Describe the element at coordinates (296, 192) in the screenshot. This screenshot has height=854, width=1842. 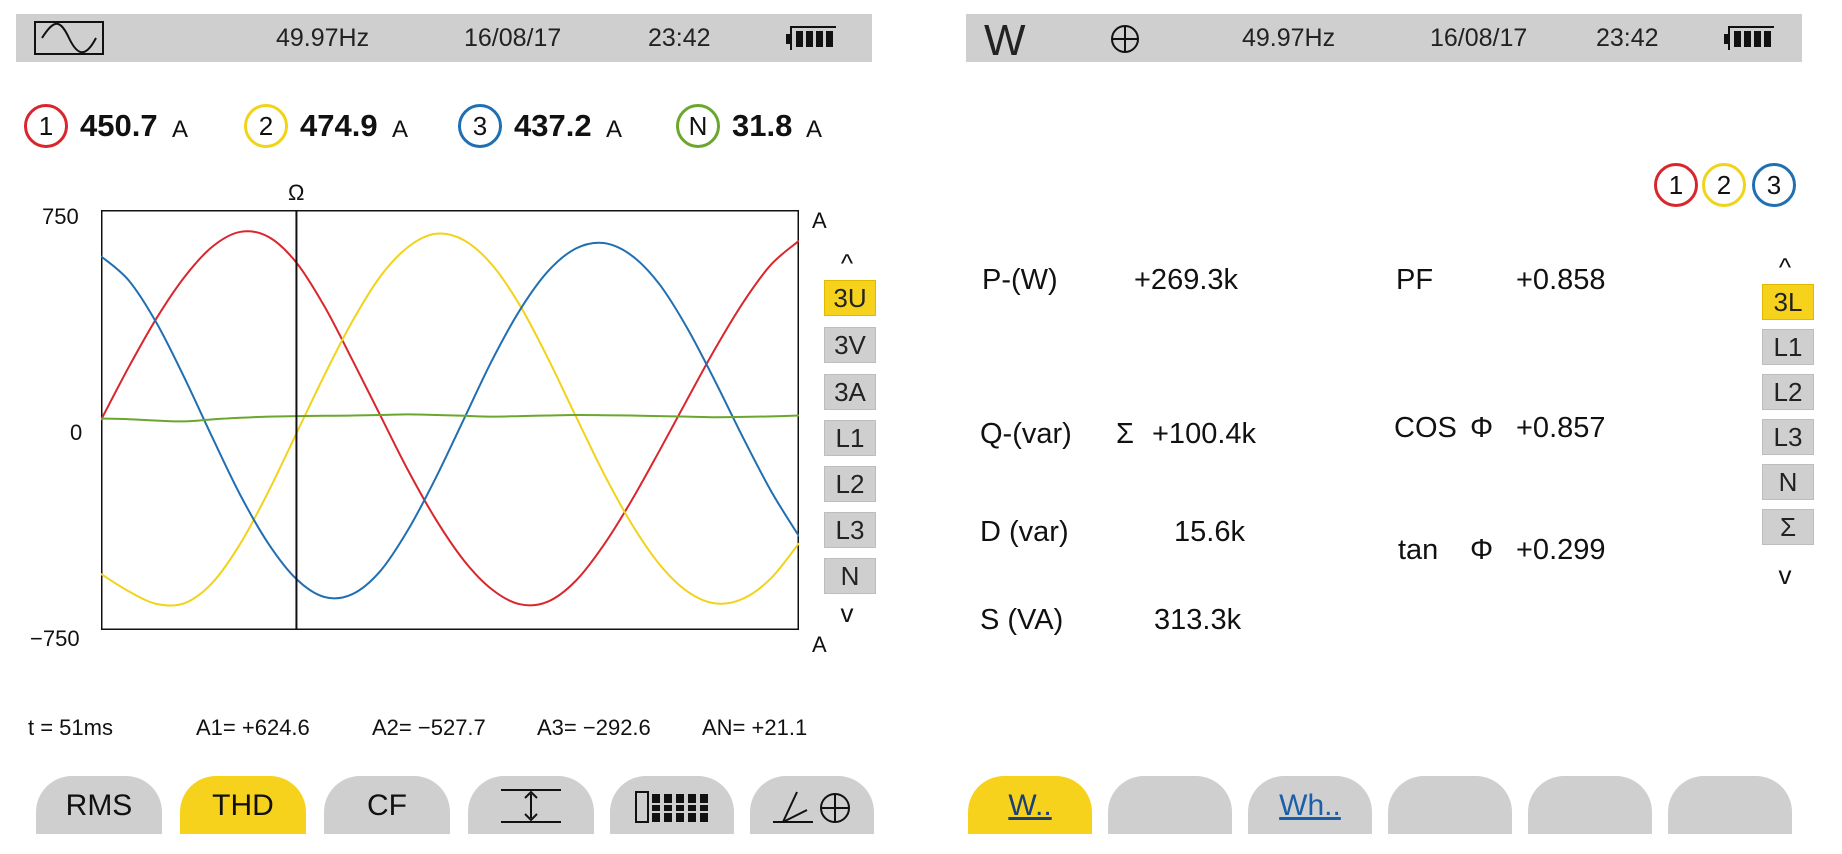
I see `cursor-marker-label: Ω` at that location.